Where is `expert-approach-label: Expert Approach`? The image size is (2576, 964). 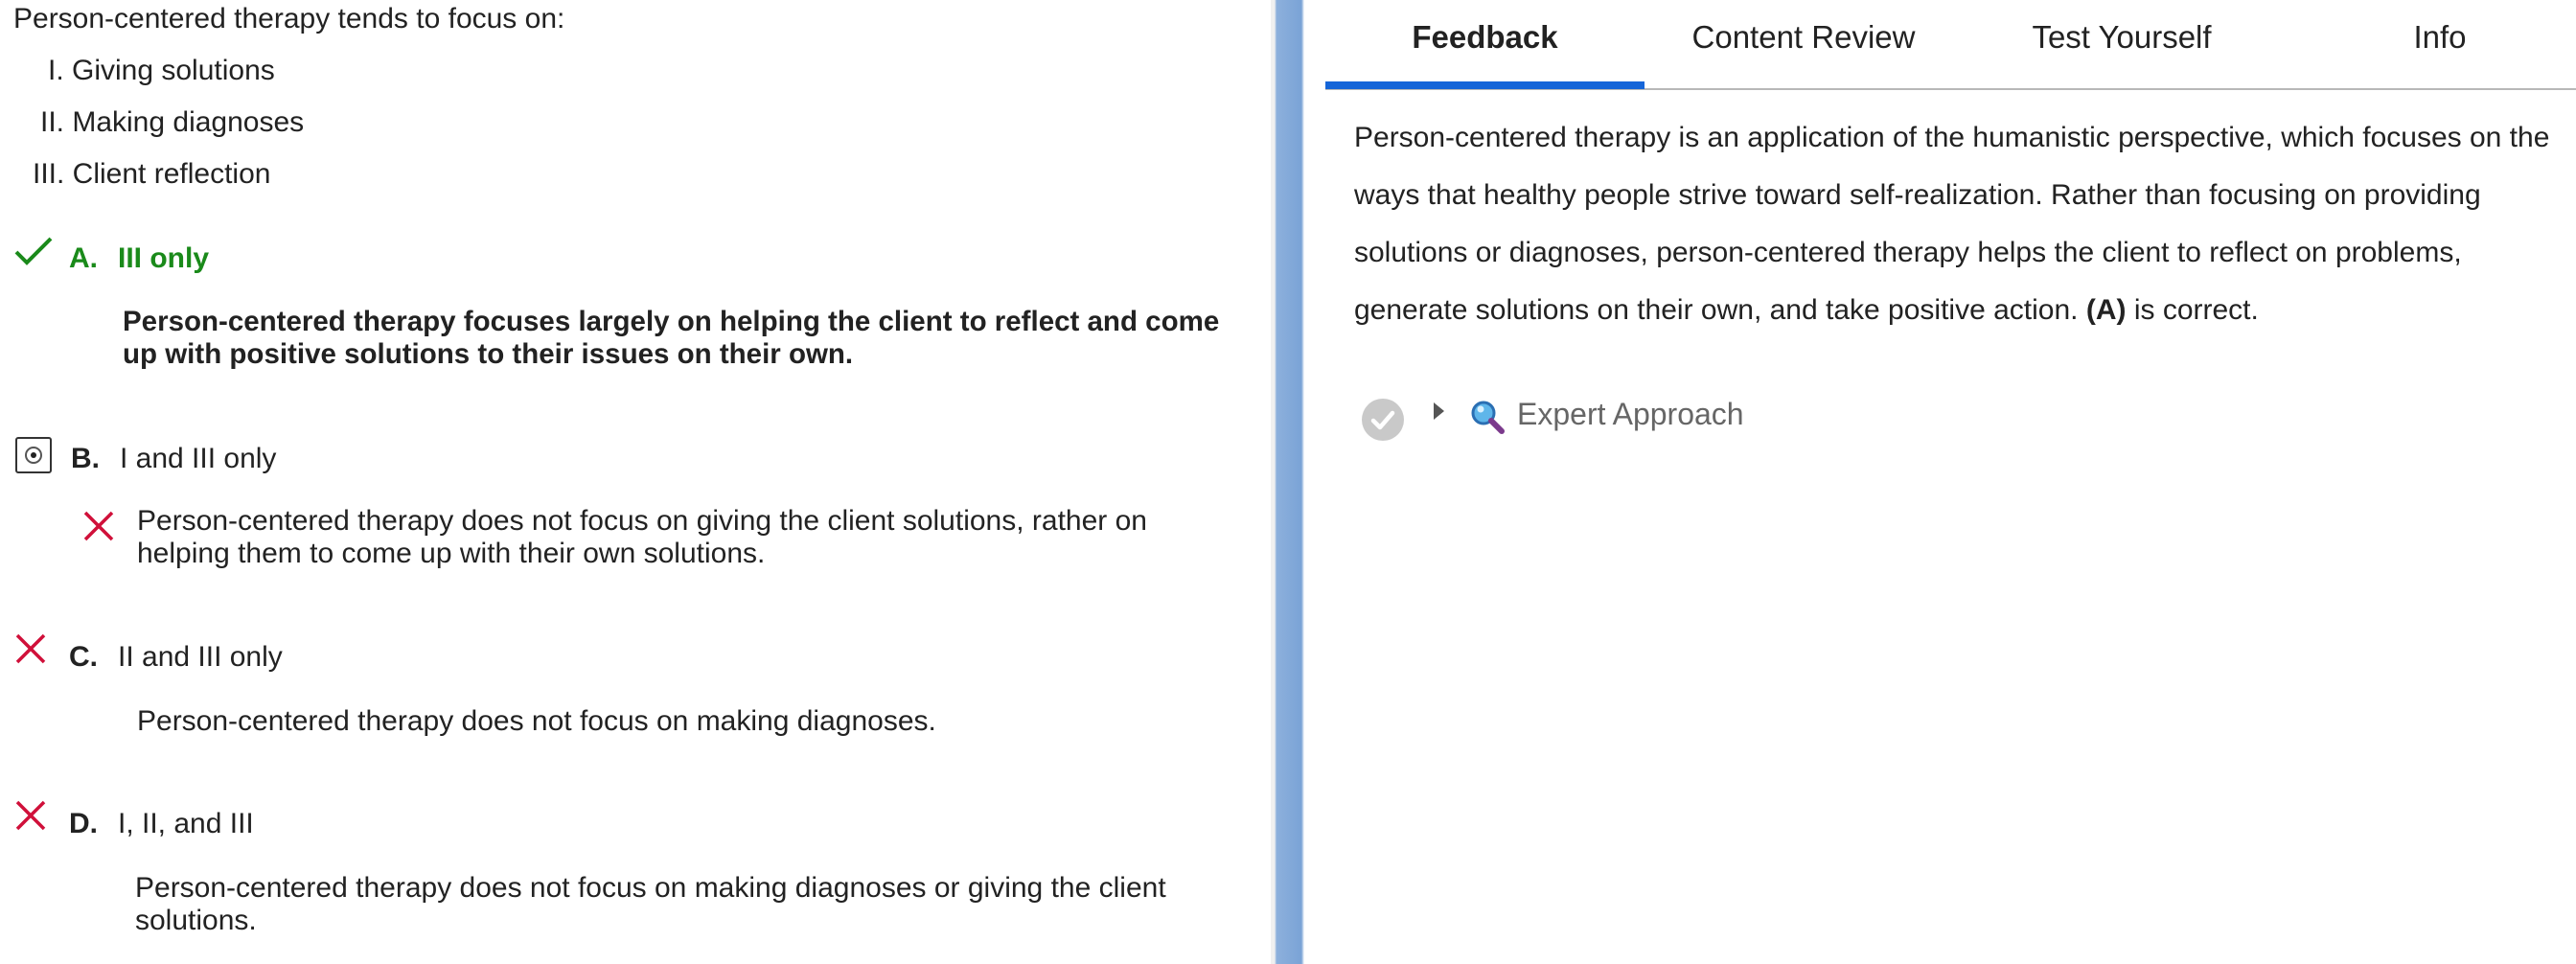
expert-approach-label: Expert Approach is located at coordinates (1630, 414).